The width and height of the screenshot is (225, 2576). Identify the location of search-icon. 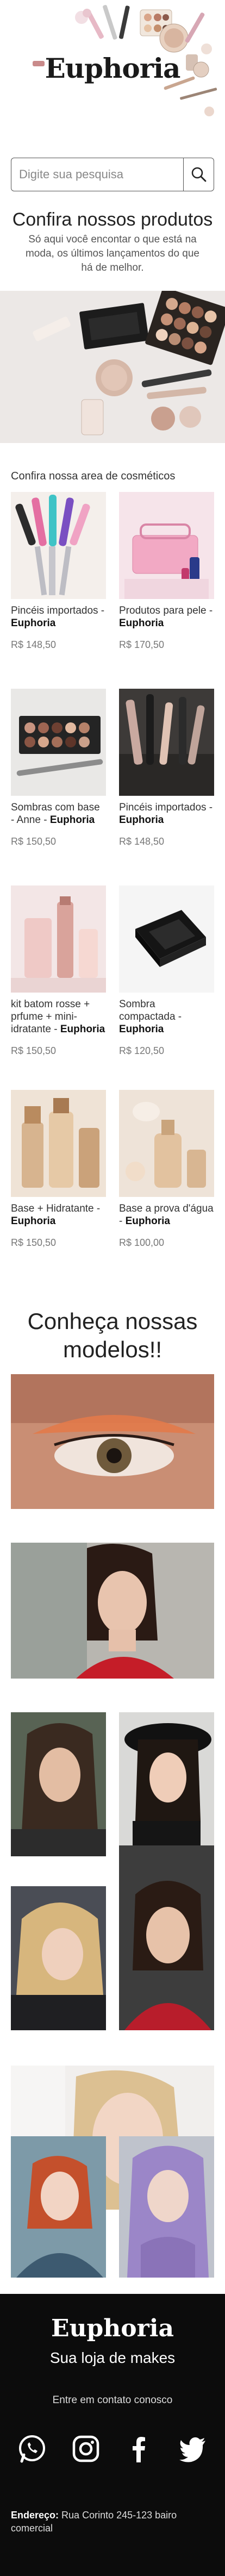
(198, 174).